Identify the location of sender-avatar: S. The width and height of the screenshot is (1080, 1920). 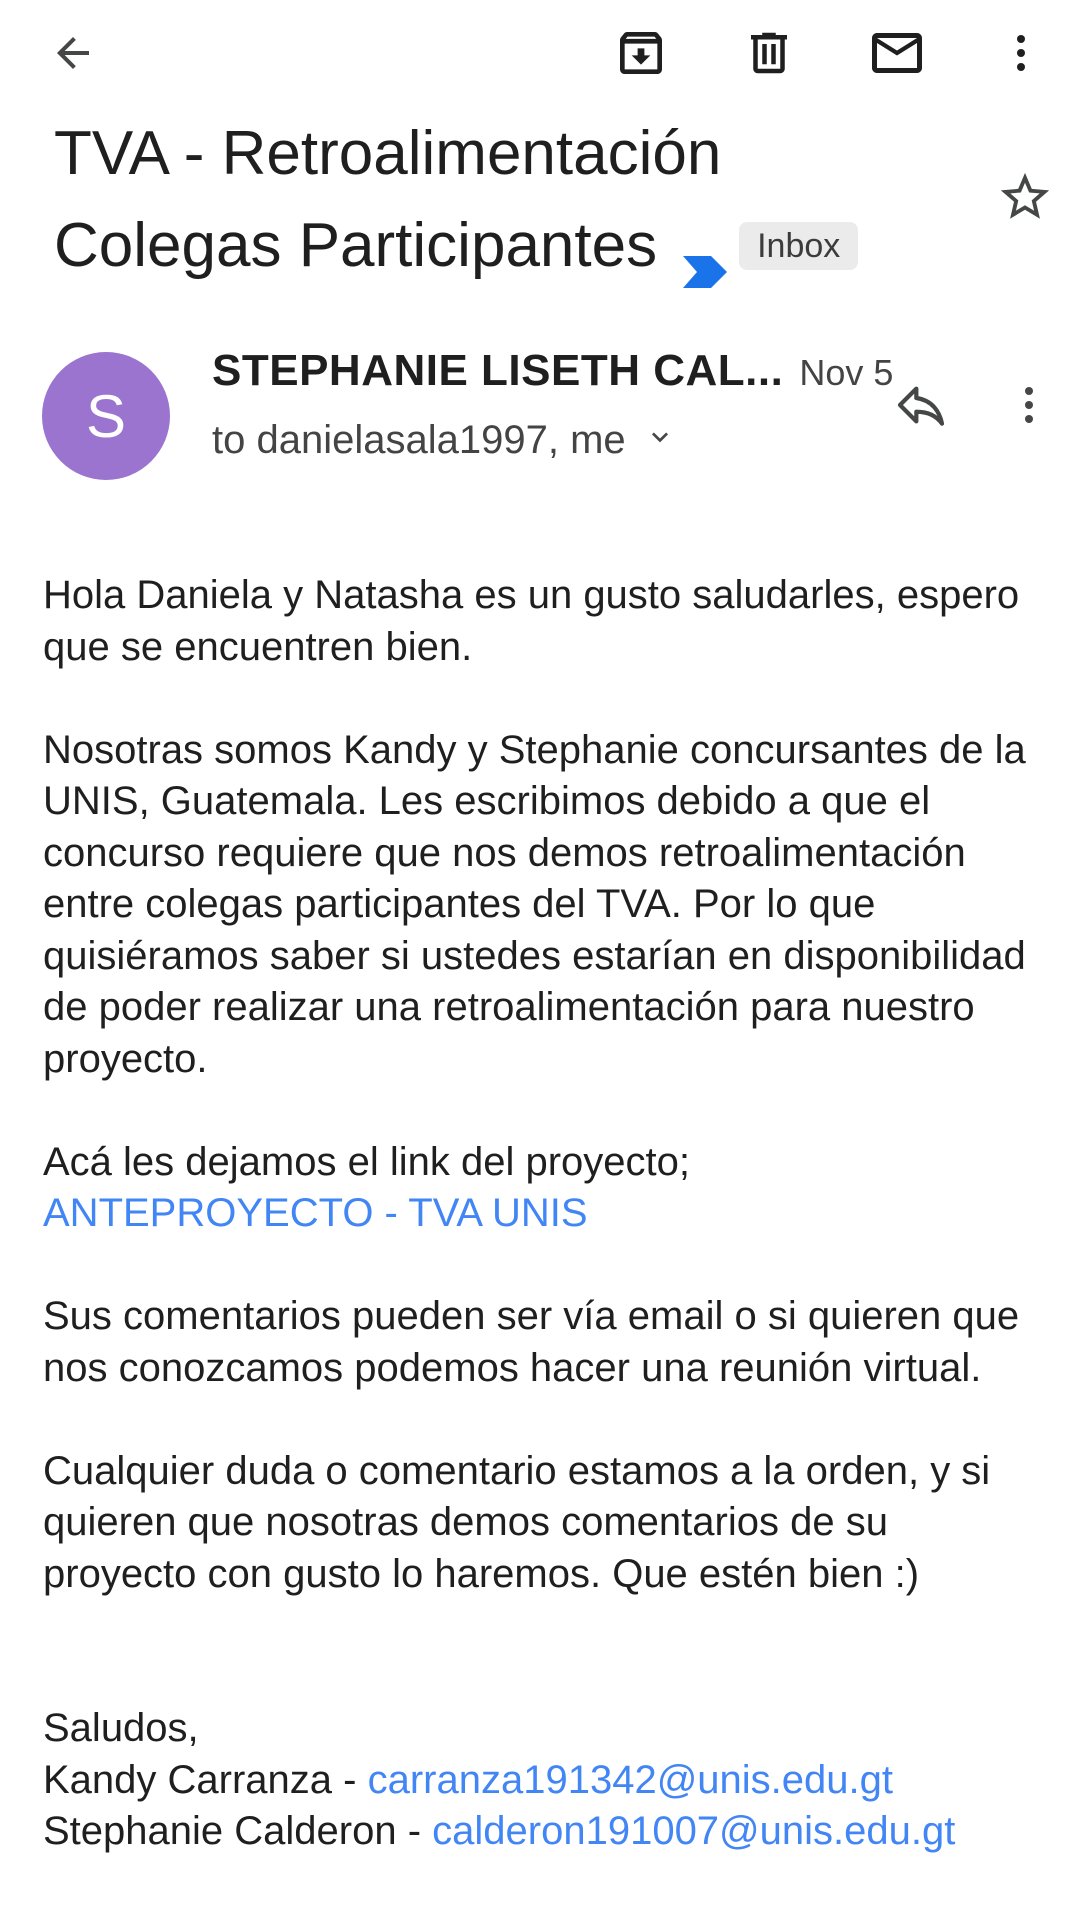
(106, 416).